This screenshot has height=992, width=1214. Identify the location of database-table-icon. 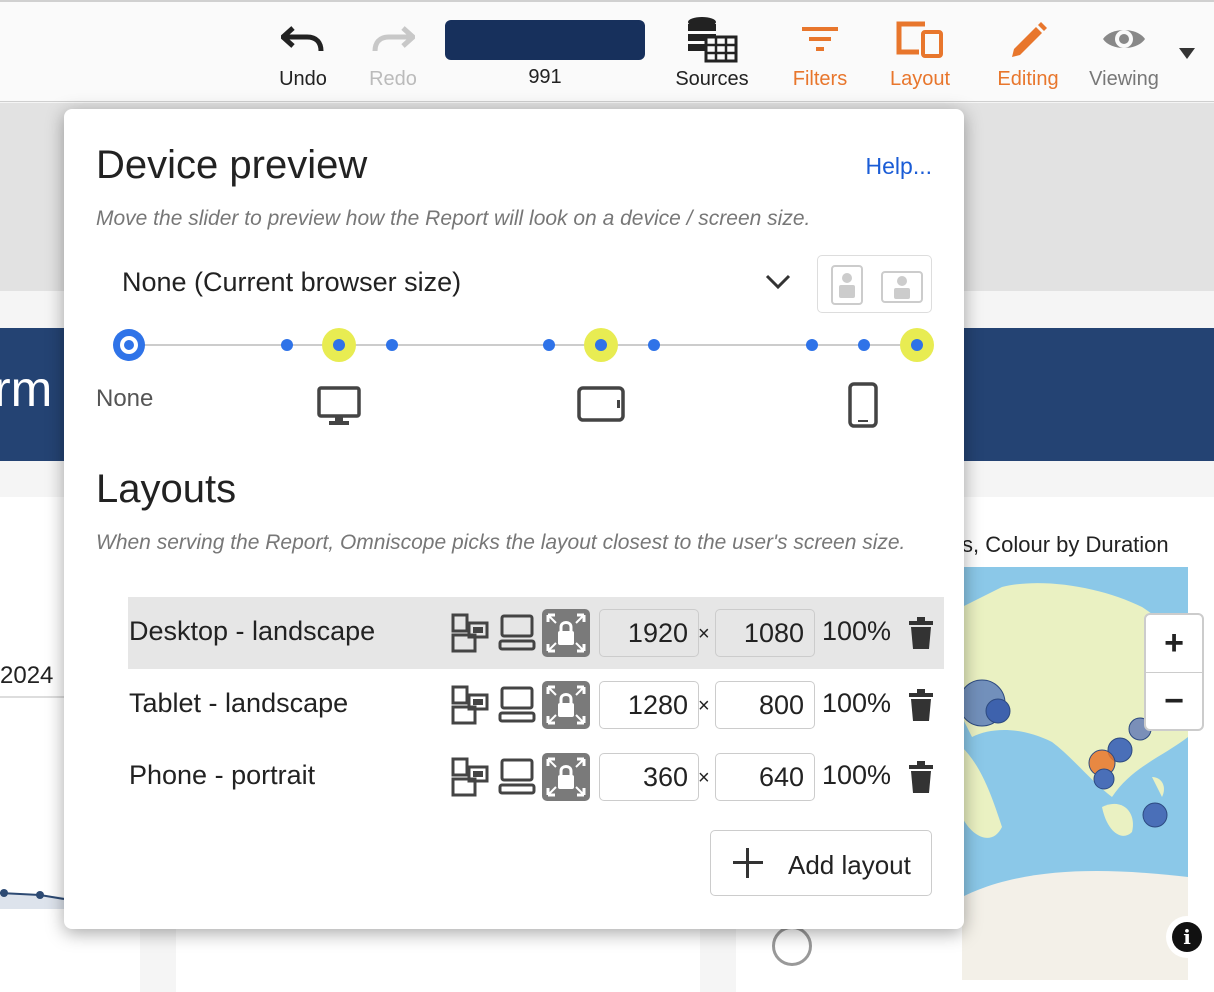
(712, 39).